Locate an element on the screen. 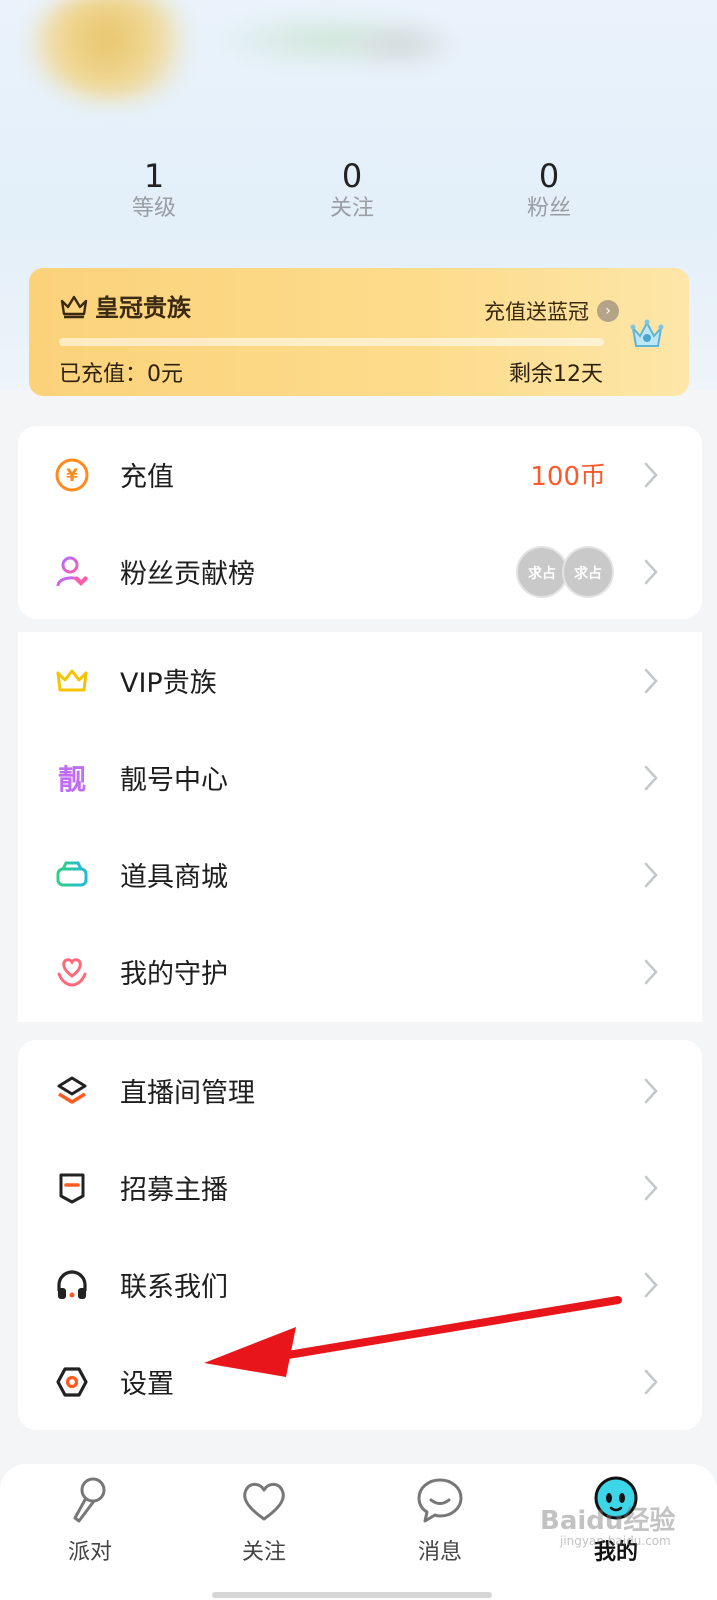  menu-item-recruit-streamer: 招募主播 is located at coordinates (360, 1187).